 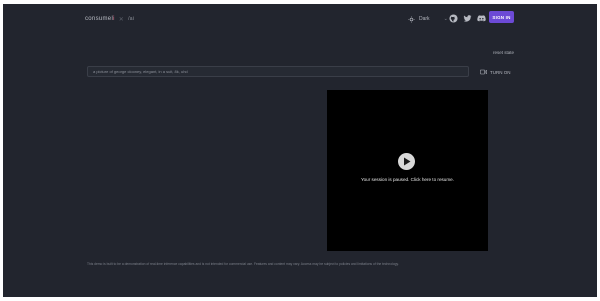 I want to click on theme-label: Dark, so click(x=424, y=19).